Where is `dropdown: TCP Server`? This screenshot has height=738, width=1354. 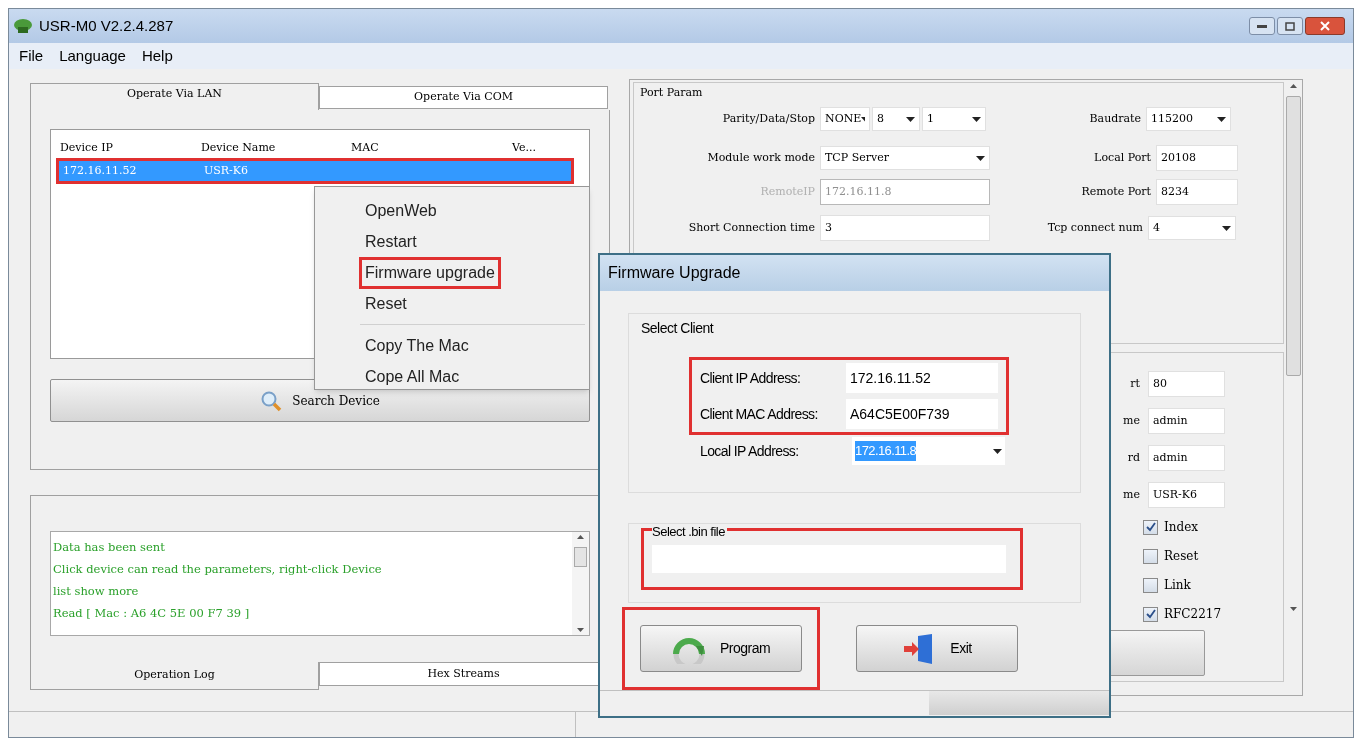 dropdown: TCP Server is located at coordinates (905, 158).